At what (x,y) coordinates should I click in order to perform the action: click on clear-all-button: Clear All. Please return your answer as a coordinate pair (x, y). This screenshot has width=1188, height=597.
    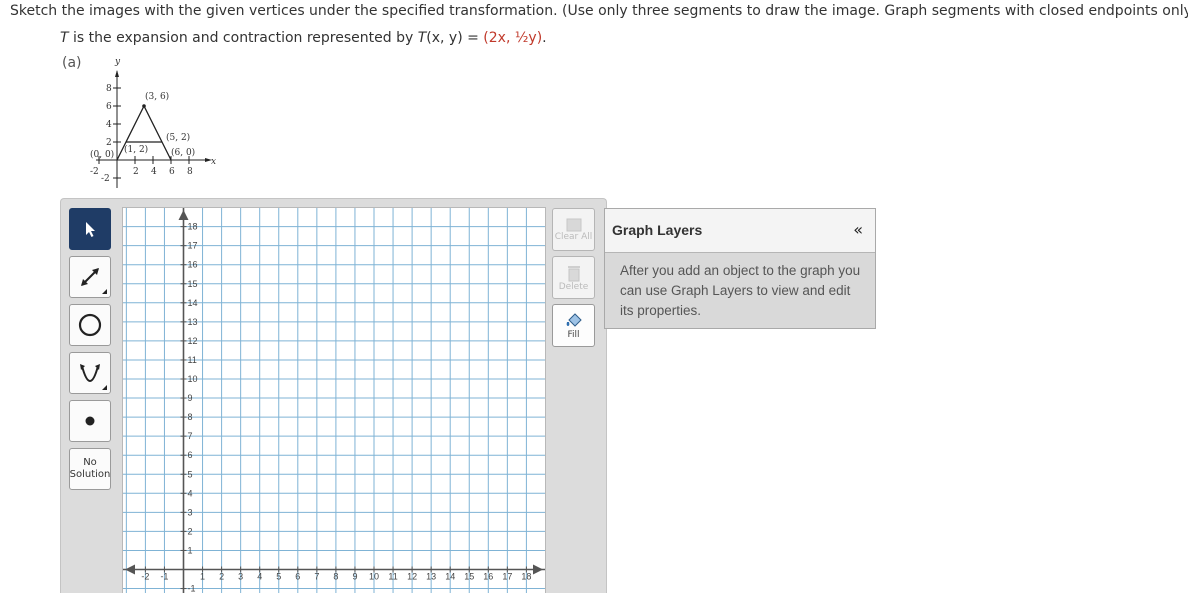
    Looking at the image, I should click on (573, 229).